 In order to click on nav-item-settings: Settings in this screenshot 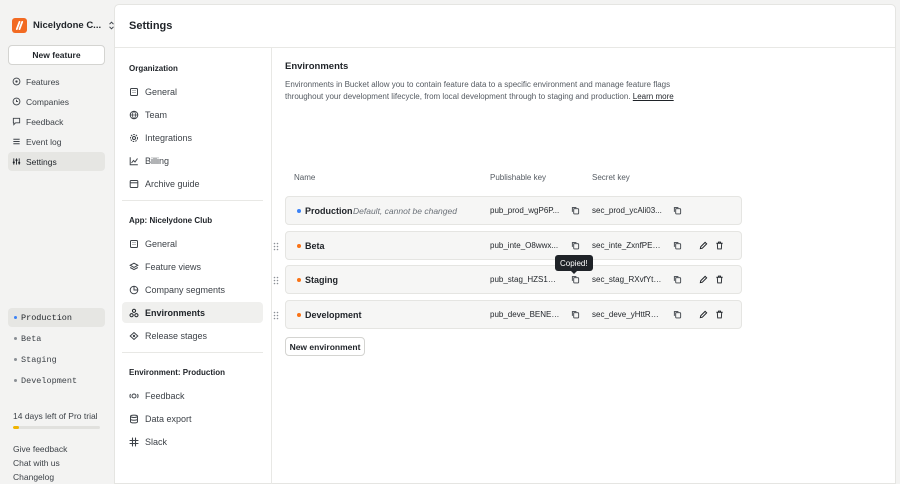, I will do `click(56, 161)`.